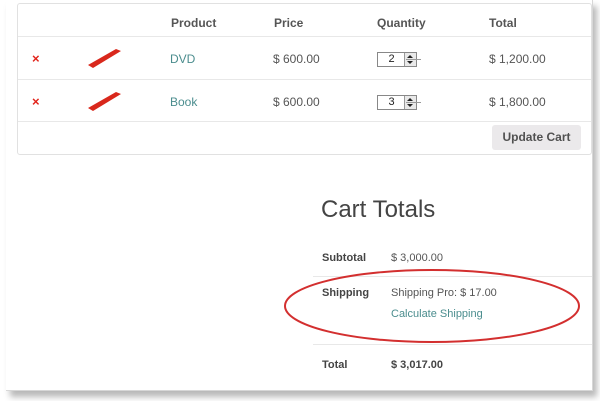 The height and width of the screenshot is (401, 600). I want to click on table-row: × DVD $ 600.00 2 $ 1,200.00, so click(304, 58).